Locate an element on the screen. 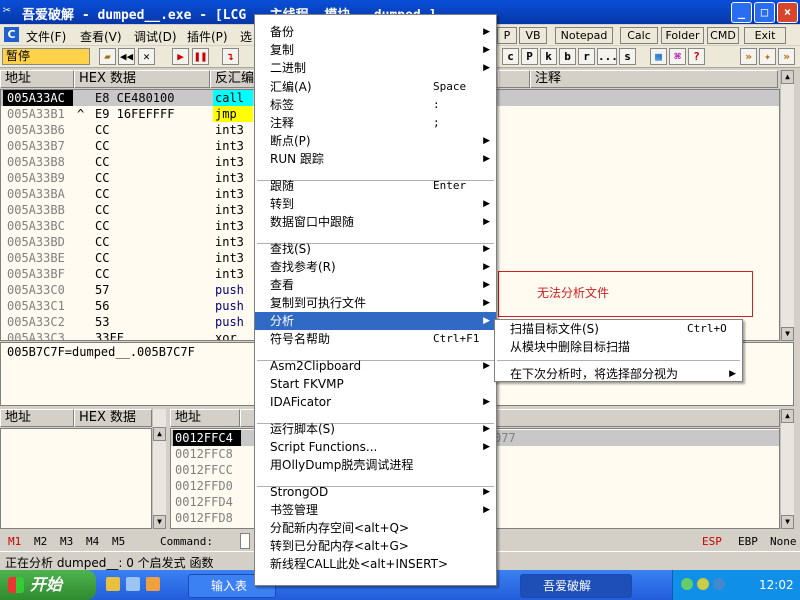 The image size is (800, 600). plugin-cmd-button: CMD is located at coordinates (723, 35).